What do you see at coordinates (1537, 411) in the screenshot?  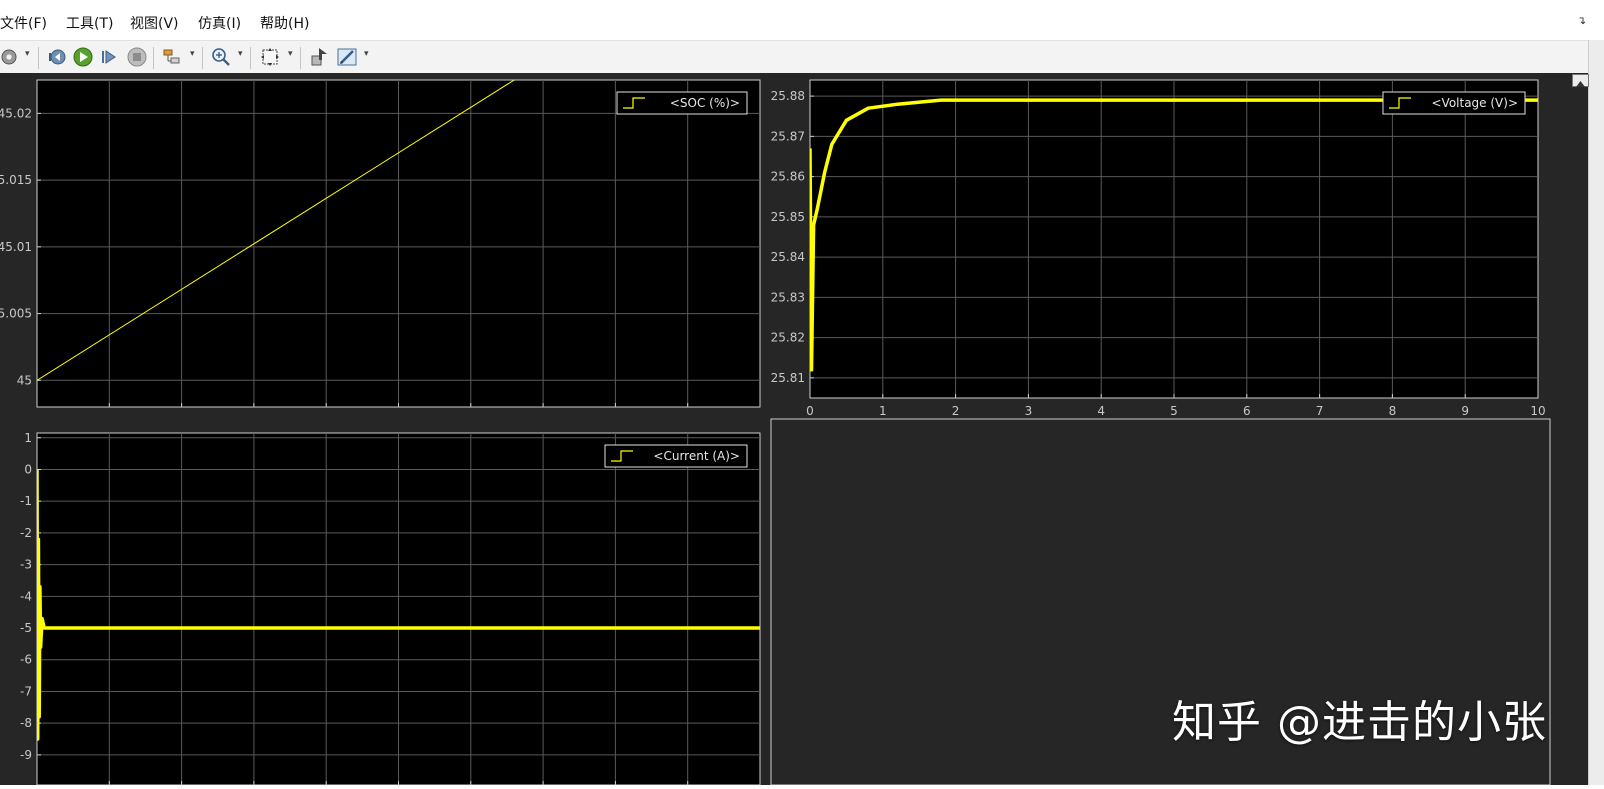 I see `x-tick-label: 10` at bounding box center [1537, 411].